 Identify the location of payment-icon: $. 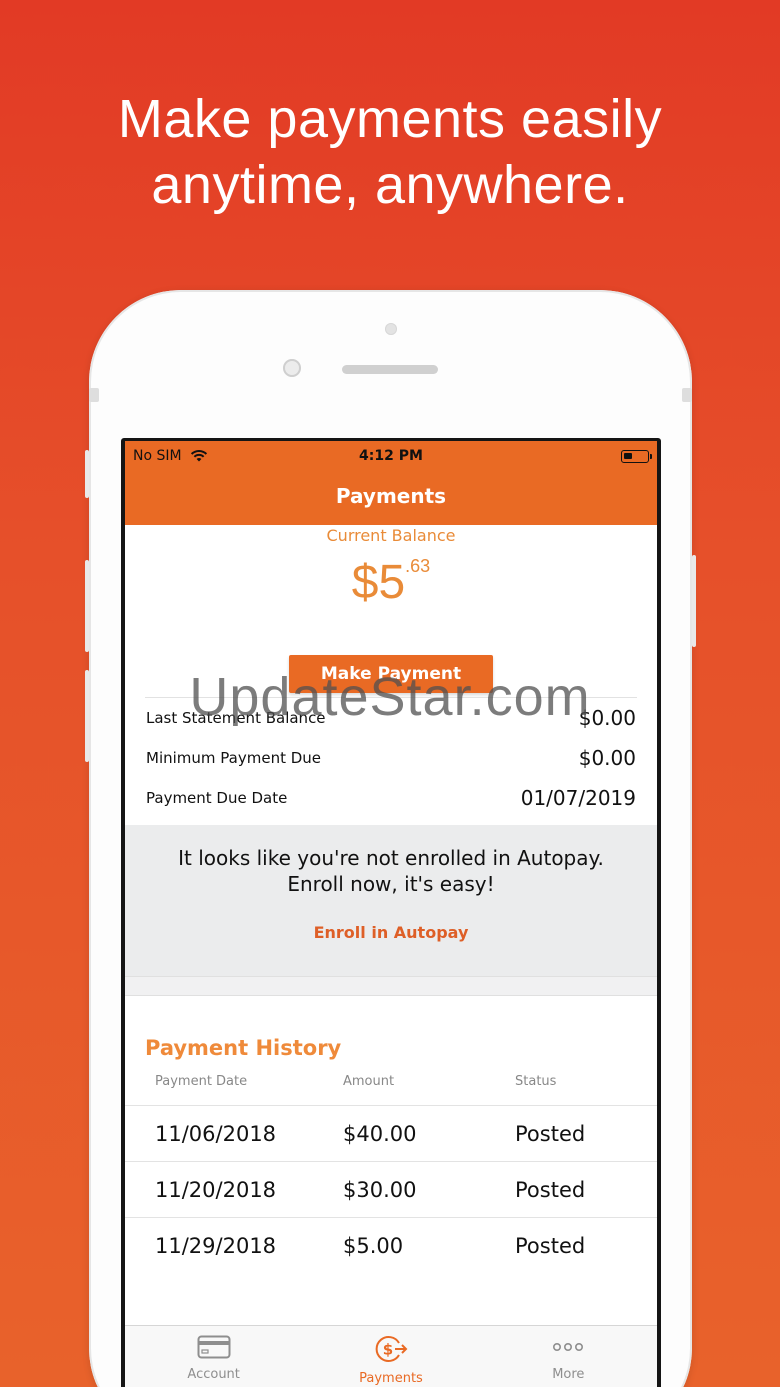
(391, 1349).